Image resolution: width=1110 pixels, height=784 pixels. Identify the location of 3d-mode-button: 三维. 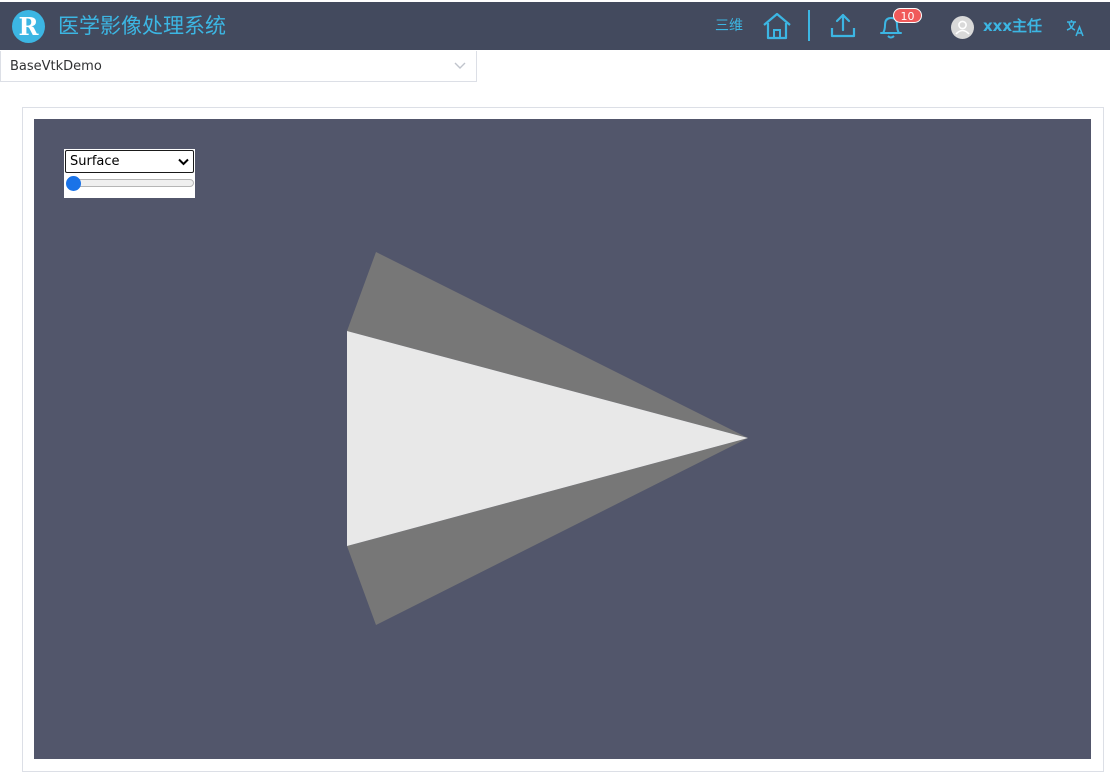
(729, 26).